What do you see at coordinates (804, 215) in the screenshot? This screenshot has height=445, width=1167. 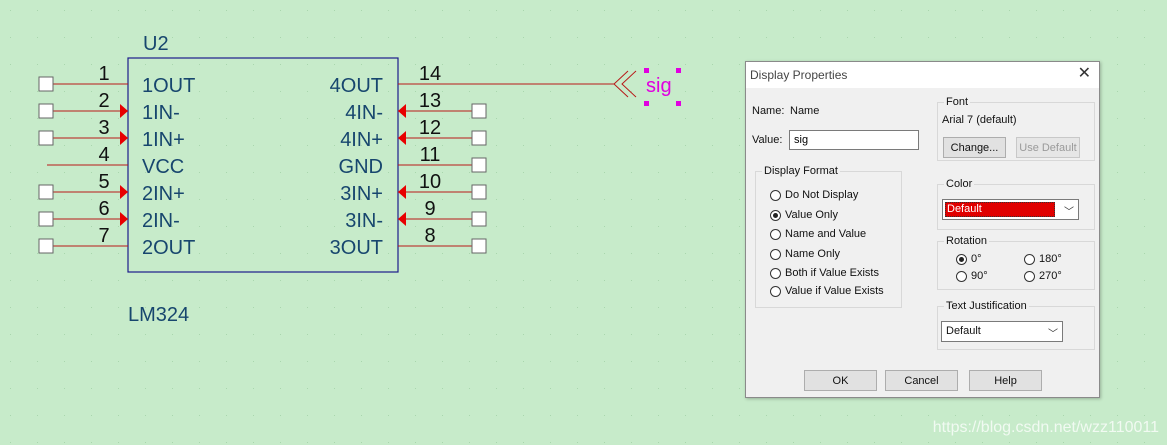 I see `radio-value-only: Value Only` at bounding box center [804, 215].